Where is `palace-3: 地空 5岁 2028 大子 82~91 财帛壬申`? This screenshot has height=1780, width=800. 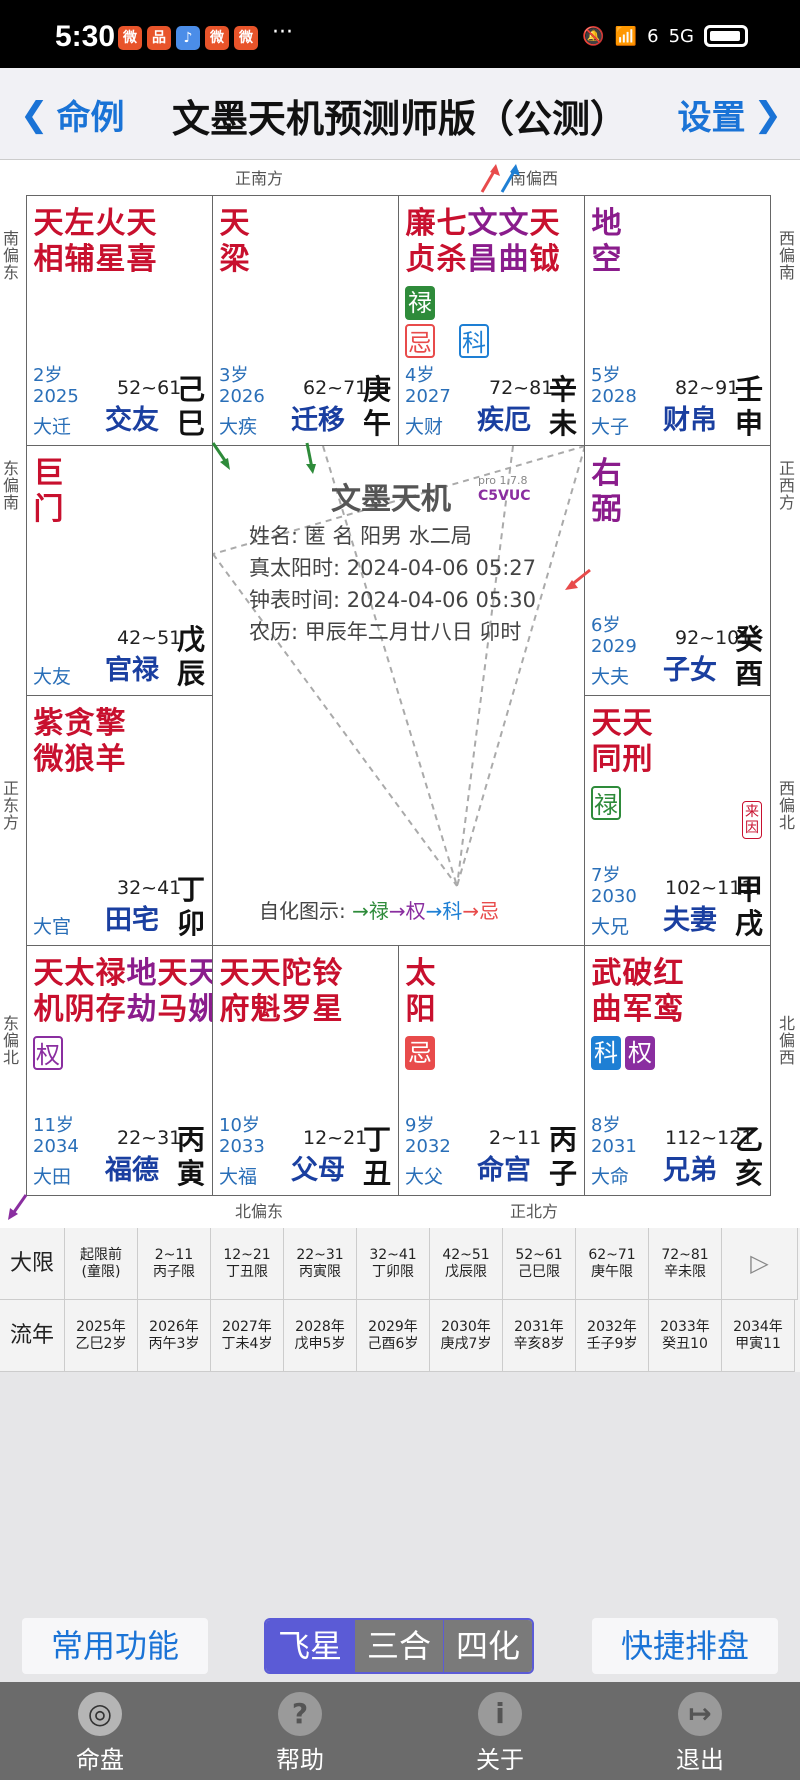 palace-3: 地空 5岁 2028 大子 82~91 财帛壬申 is located at coordinates (677, 320).